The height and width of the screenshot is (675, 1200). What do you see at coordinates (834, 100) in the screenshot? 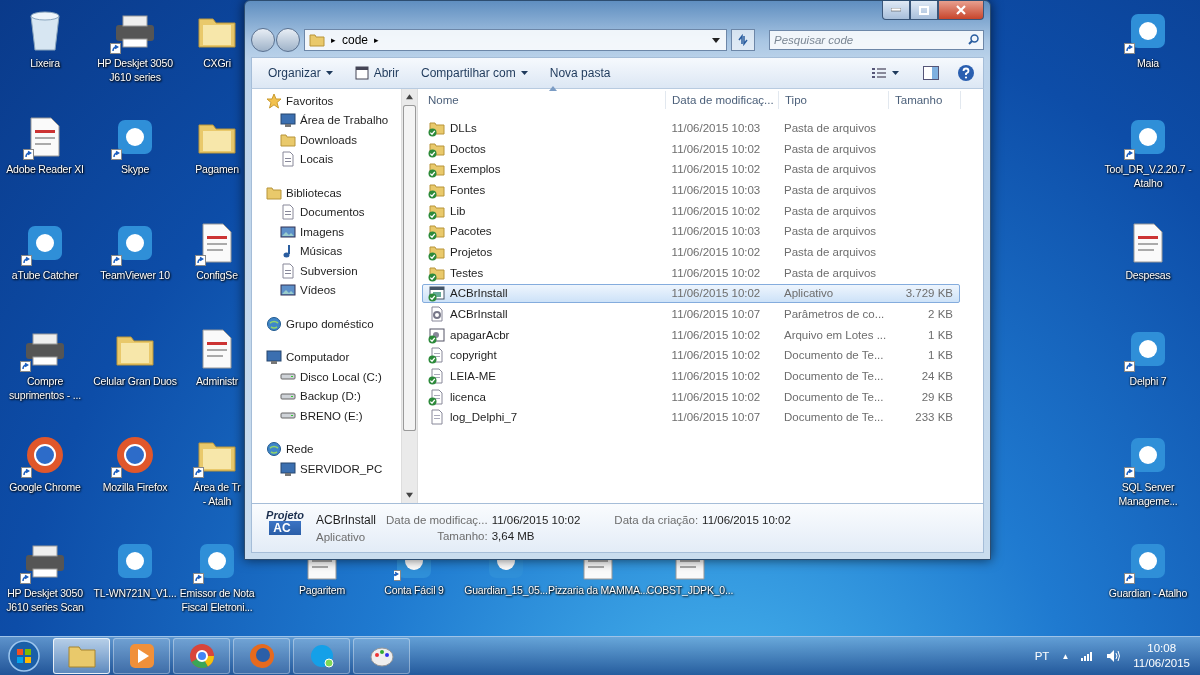
I see `column-header: Tipo` at bounding box center [834, 100].